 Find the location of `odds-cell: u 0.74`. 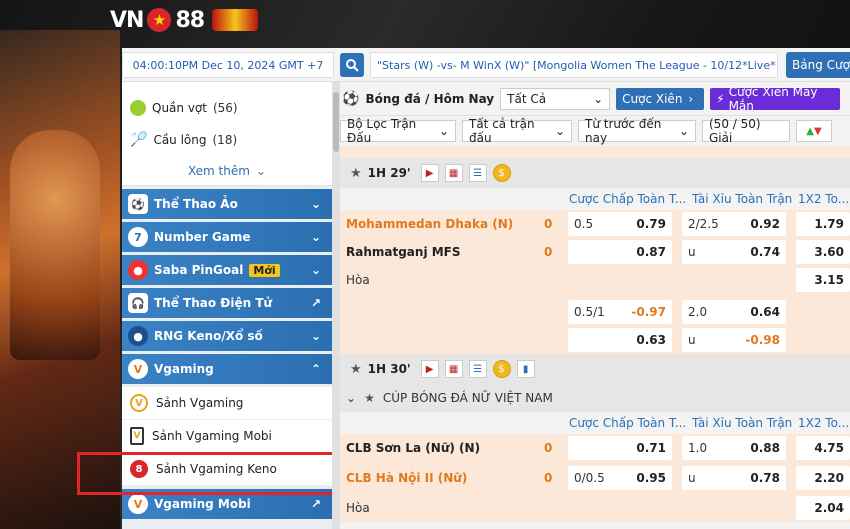

odds-cell: u 0.74 is located at coordinates (734, 252).